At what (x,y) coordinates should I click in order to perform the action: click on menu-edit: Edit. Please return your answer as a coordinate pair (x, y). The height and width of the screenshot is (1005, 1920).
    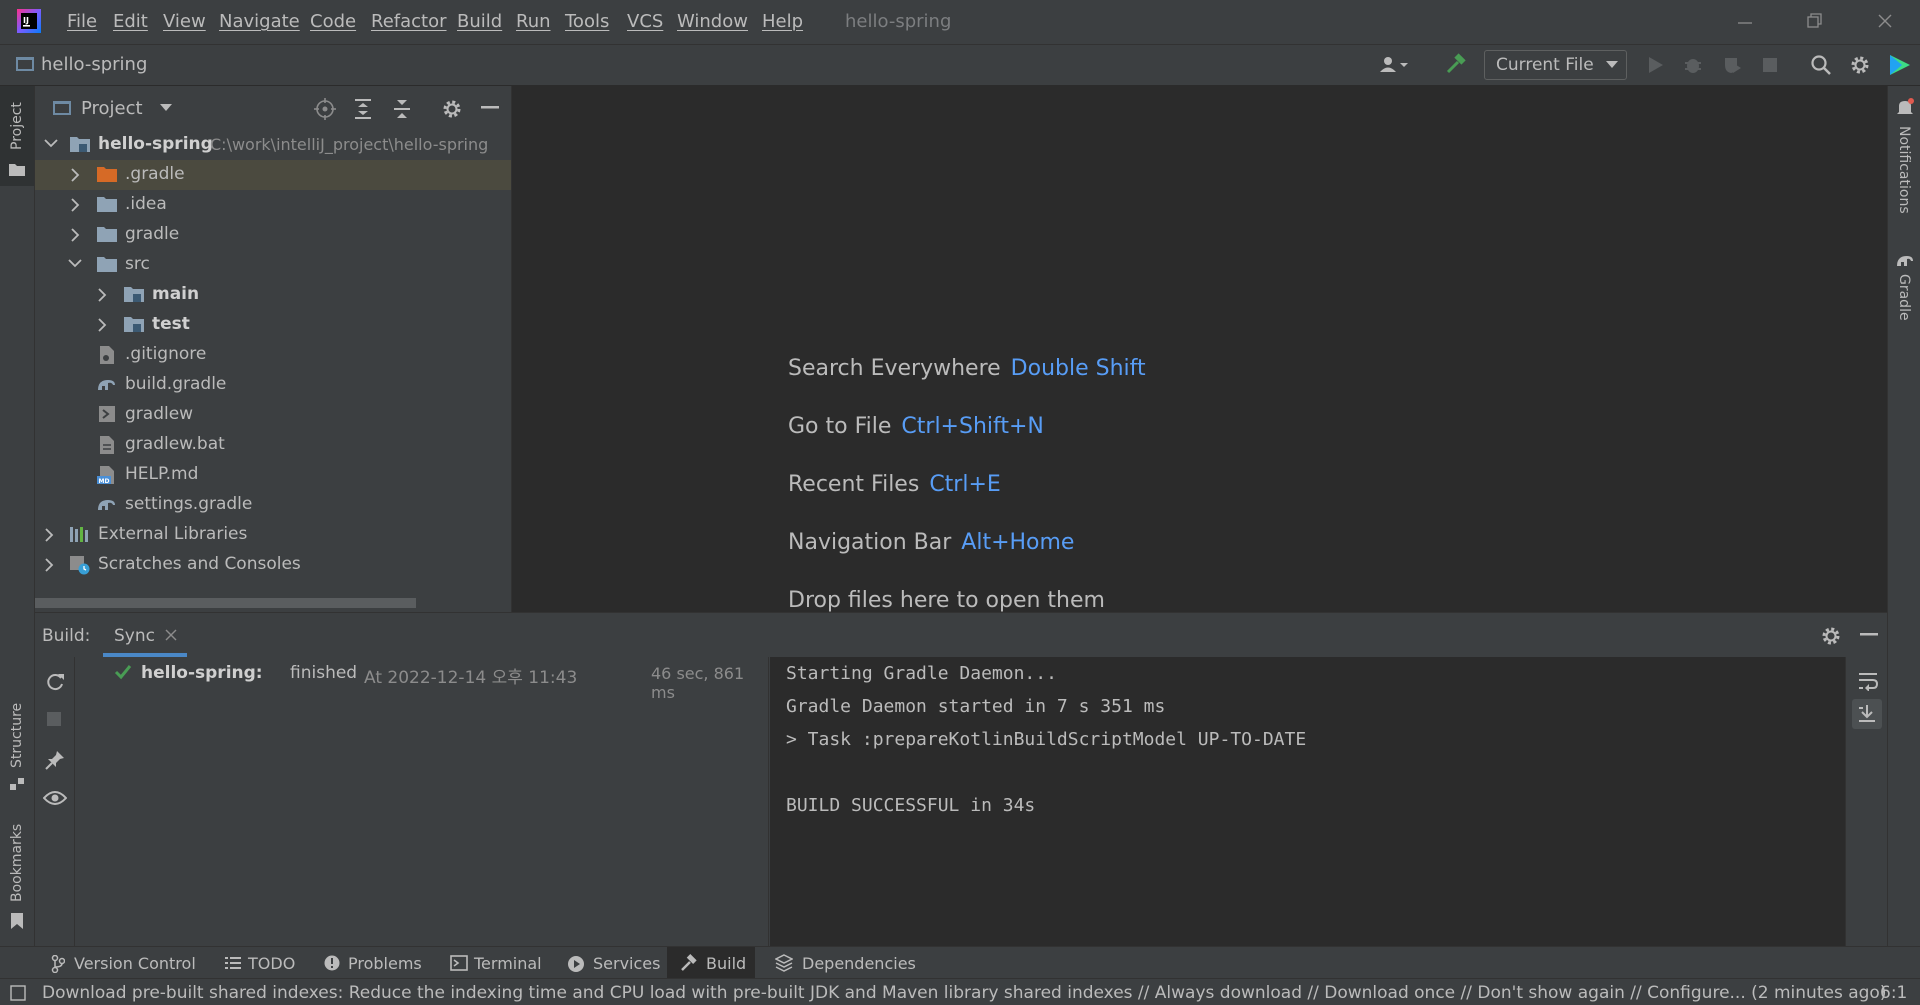
    Looking at the image, I should click on (130, 21).